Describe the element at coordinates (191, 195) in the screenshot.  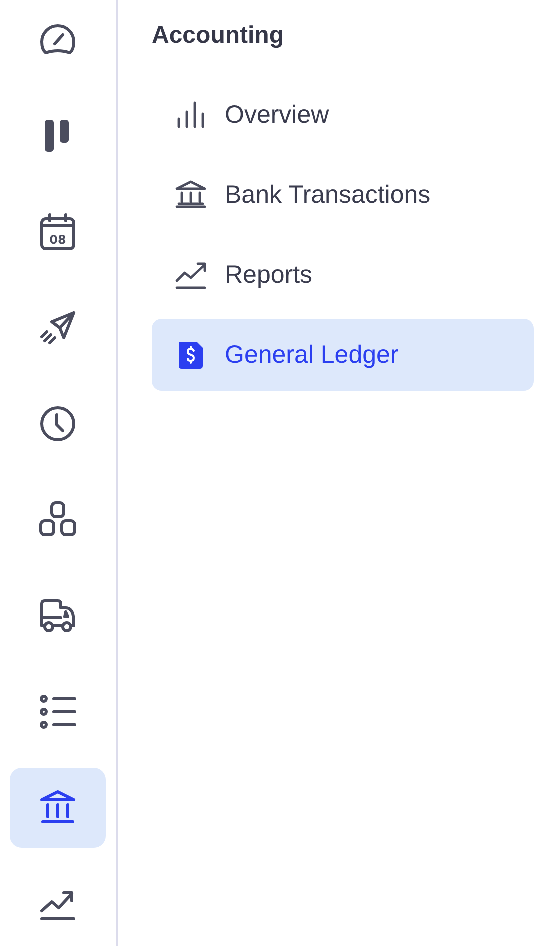
I see `bank-icon` at that location.